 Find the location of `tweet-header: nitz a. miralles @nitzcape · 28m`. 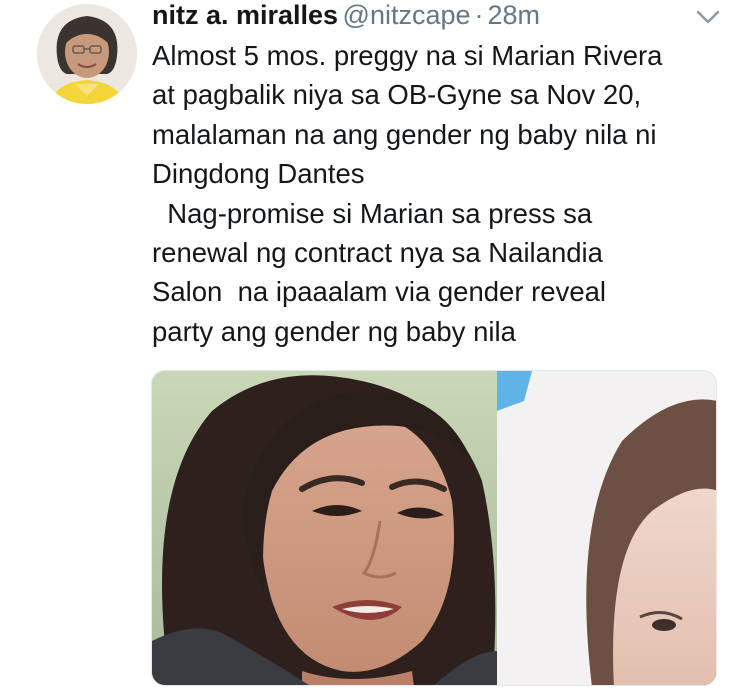

tweet-header: nitz a. miralles @nitzcape · 28m is located at coordinates (442, 18).